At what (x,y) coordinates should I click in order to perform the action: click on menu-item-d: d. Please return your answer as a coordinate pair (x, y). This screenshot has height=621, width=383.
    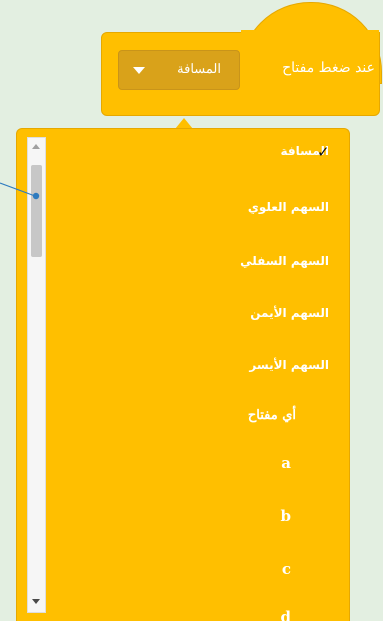
    Looking at the image, I should click on (286, 613).